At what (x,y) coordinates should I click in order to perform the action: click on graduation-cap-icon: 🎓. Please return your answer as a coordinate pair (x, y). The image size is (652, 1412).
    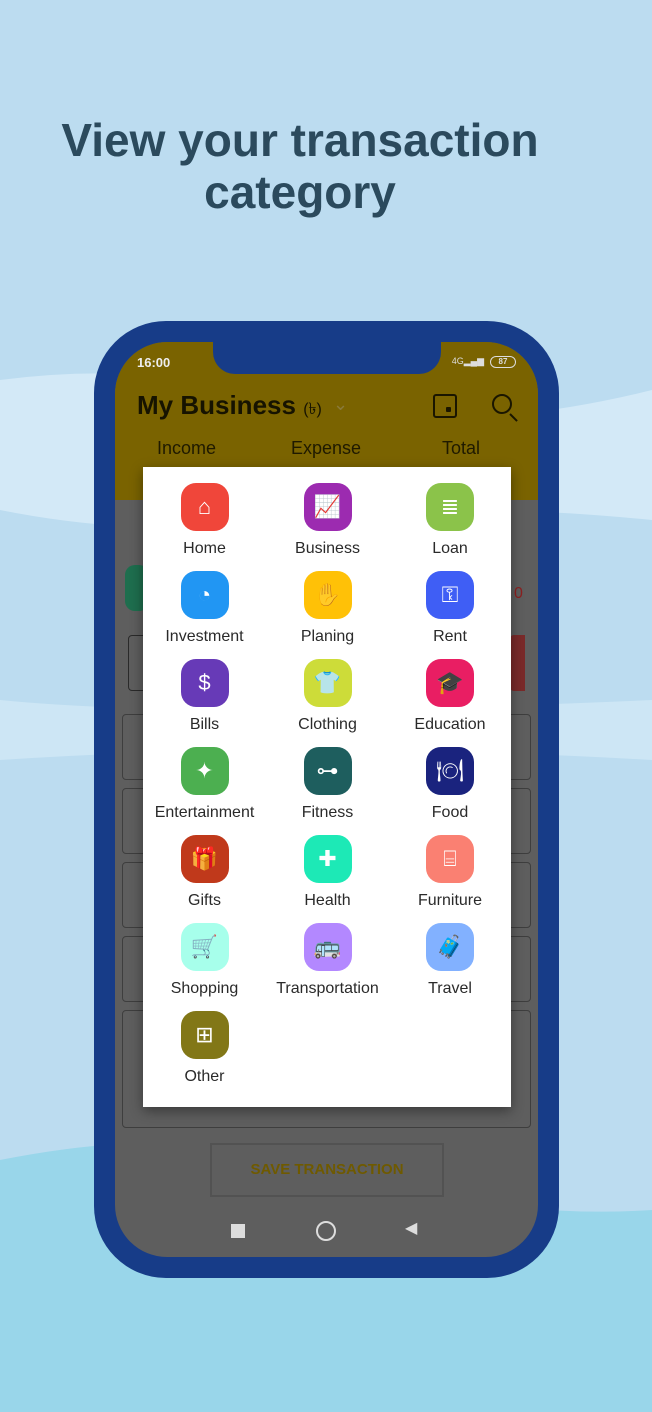
    Looking at the image, I should click on (450, 683).